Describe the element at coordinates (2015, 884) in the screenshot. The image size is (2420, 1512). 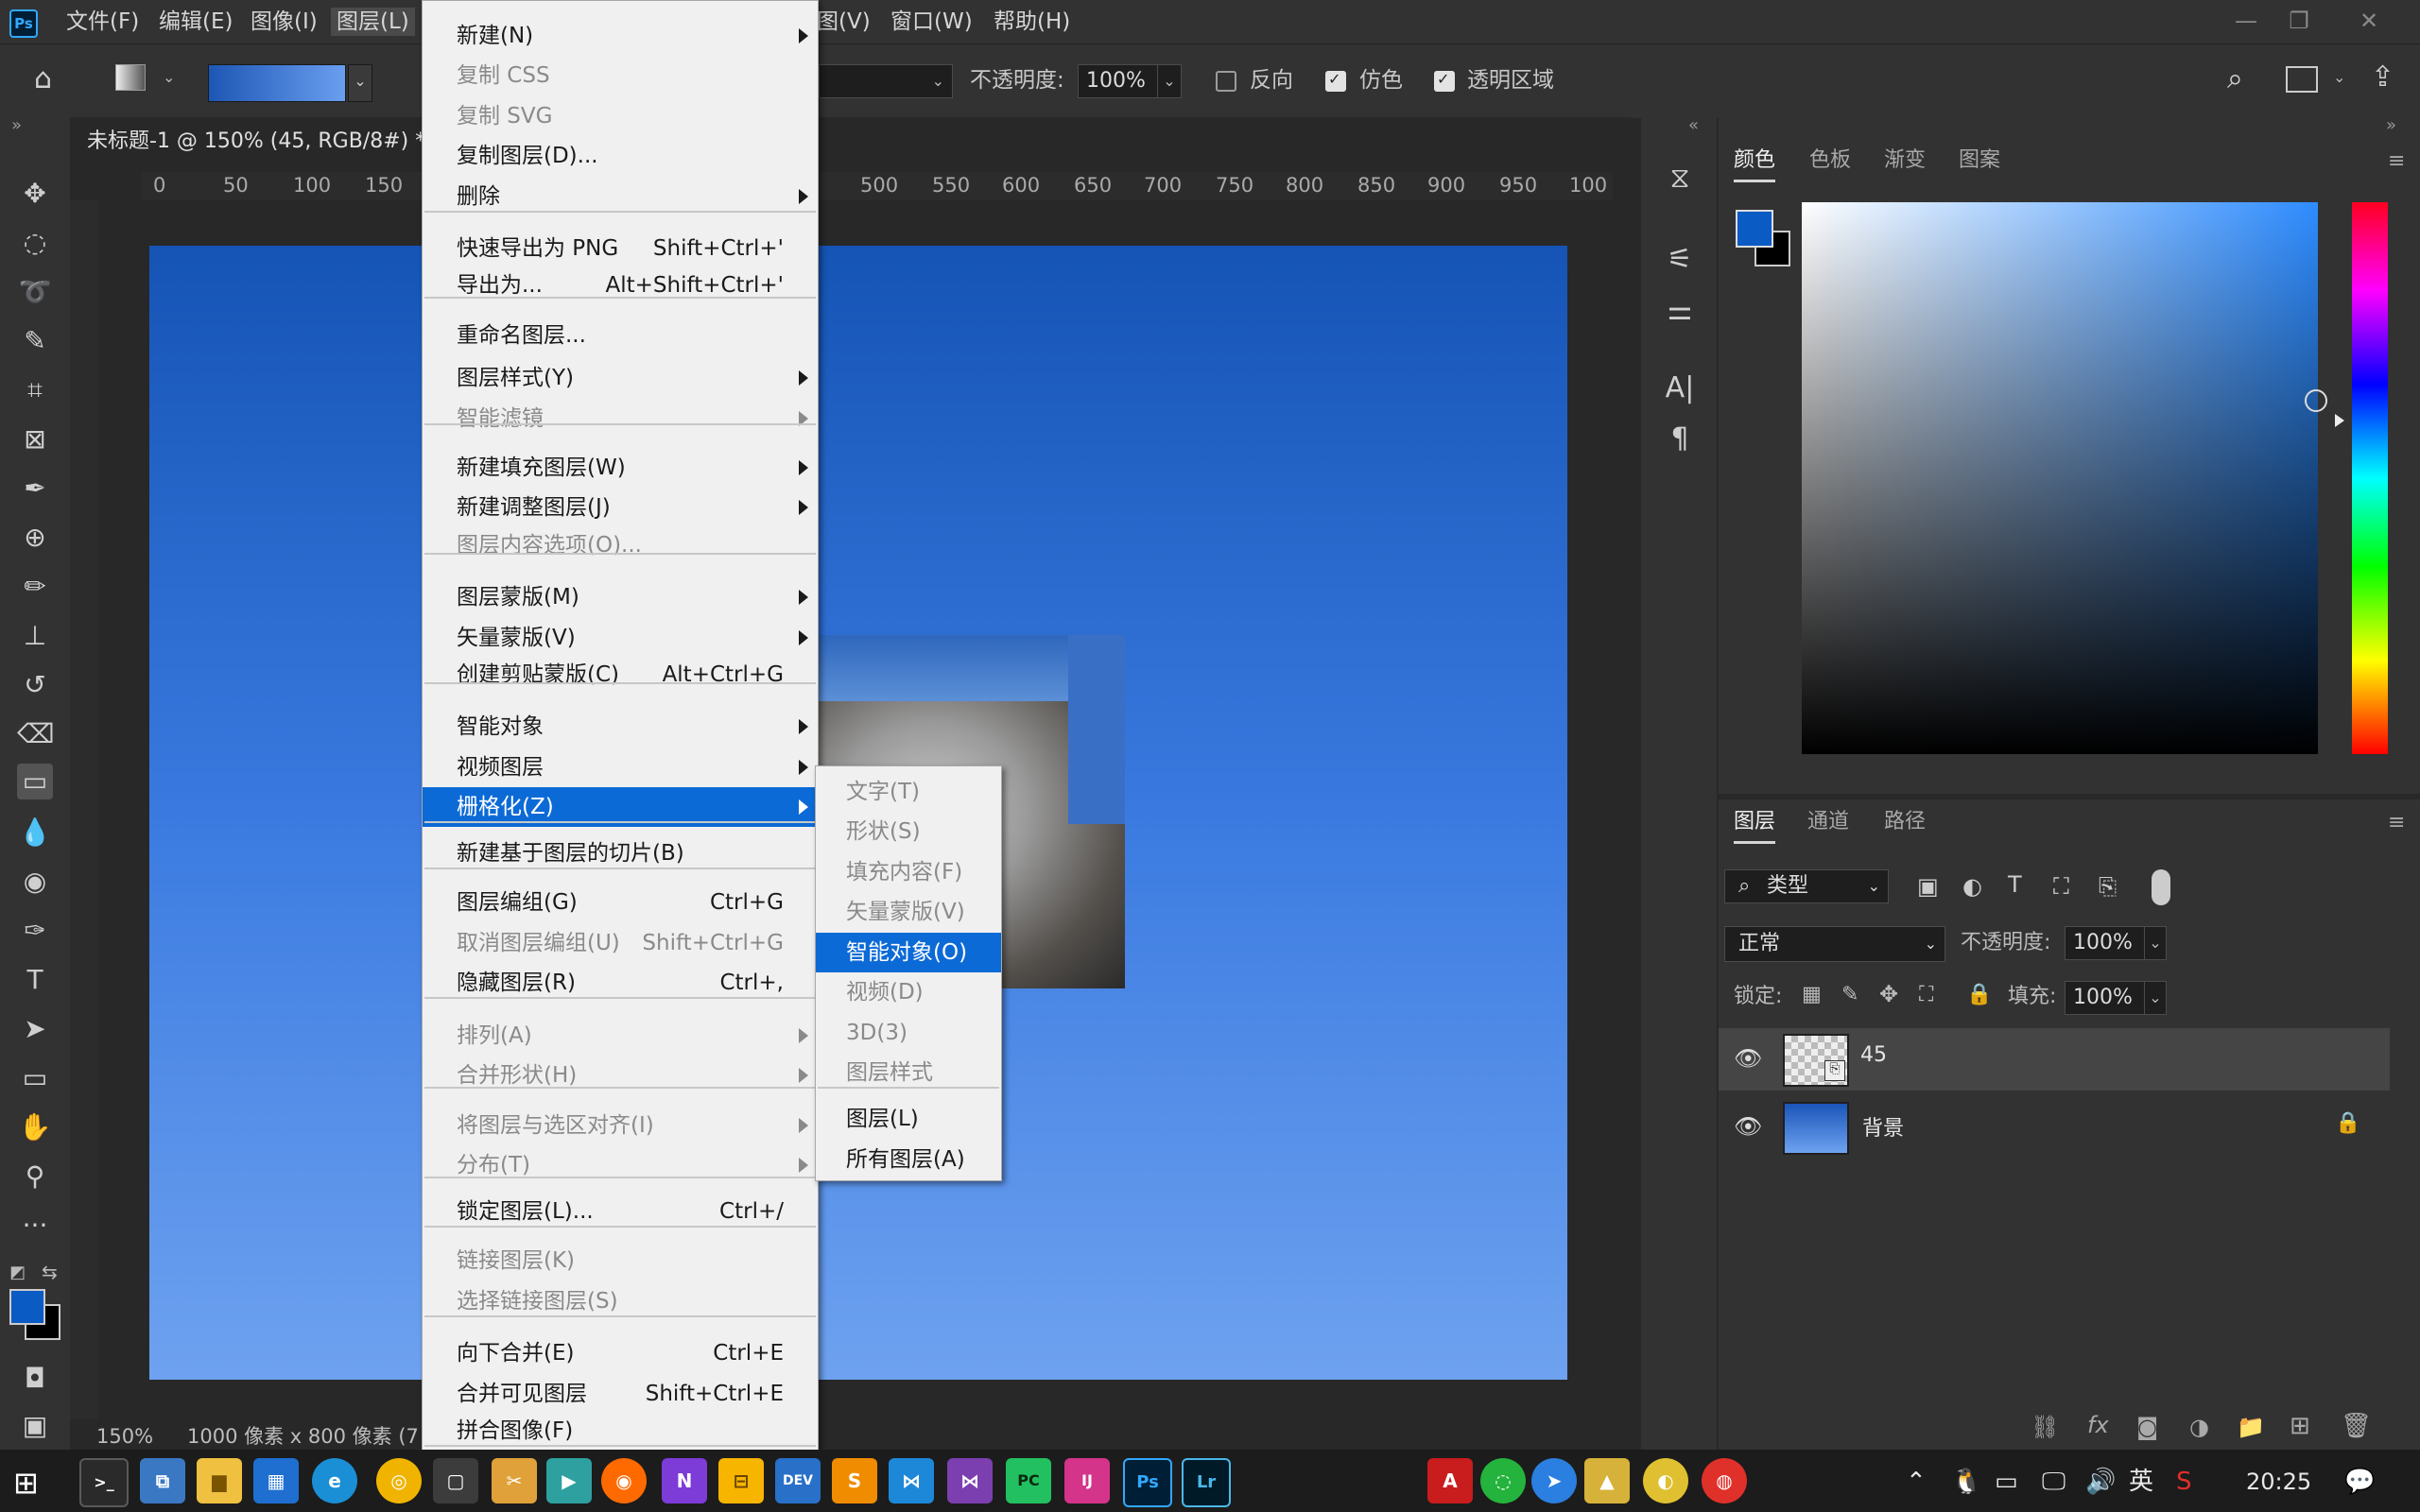
I see `filter-type-icon: T` at that location.